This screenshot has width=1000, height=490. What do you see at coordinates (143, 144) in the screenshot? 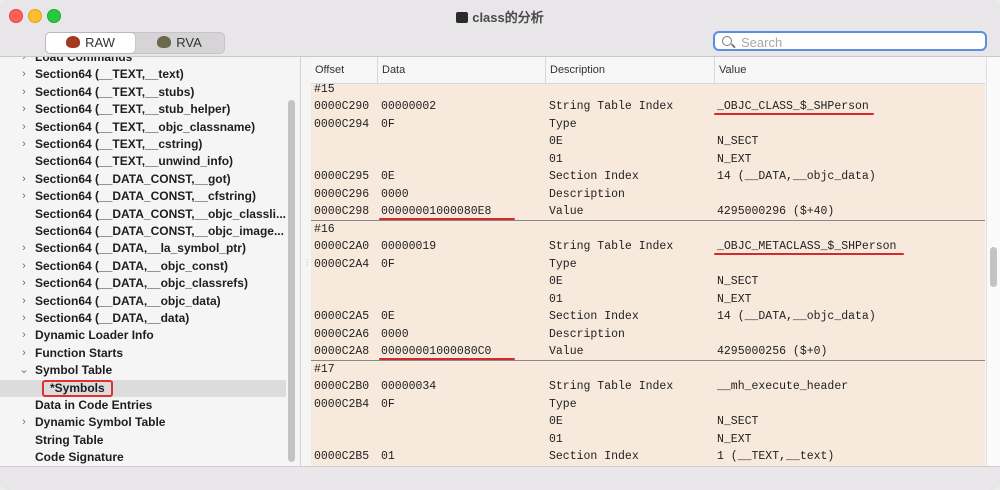
I see `sidebar-item: › Section64 (__TEXT,__cstring)` at bounding box center [143, 144].